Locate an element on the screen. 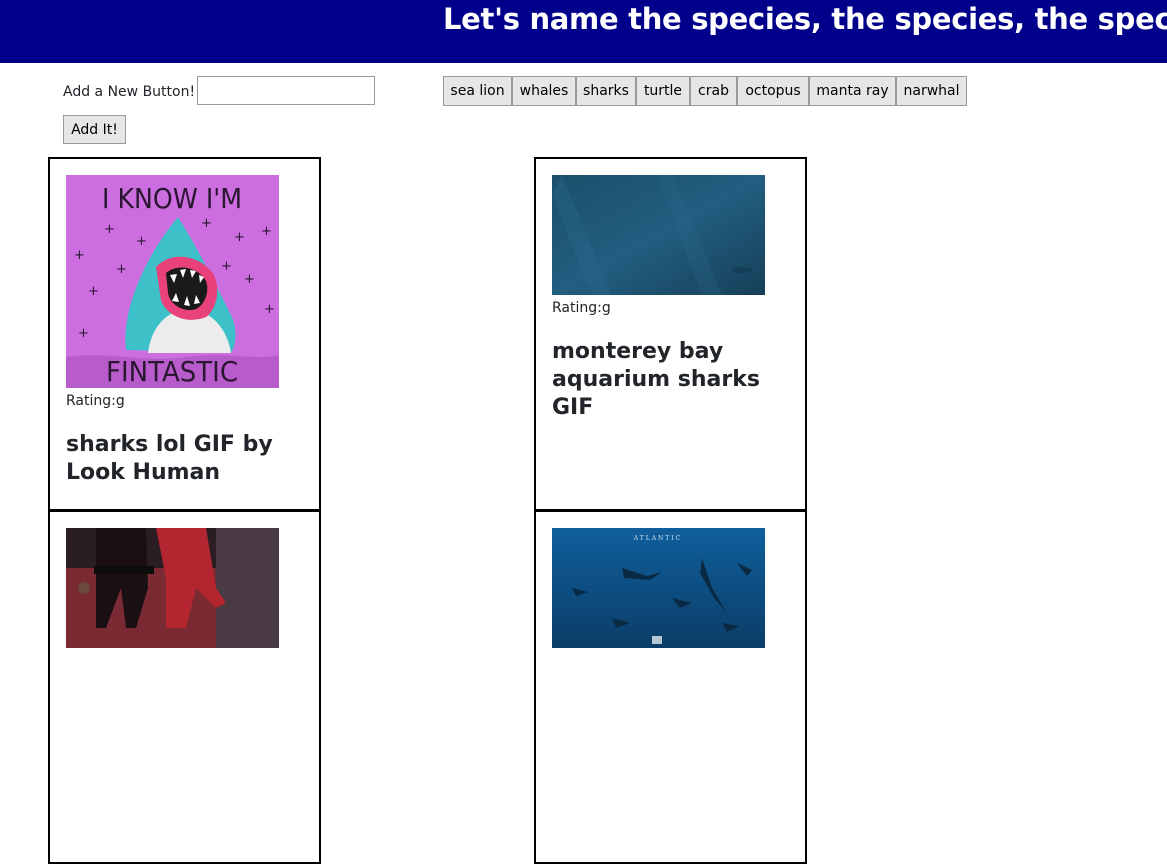 The height and width of the screenshot is (864, 1167). species-button-whales: whales is located at coordinates (544, 91).